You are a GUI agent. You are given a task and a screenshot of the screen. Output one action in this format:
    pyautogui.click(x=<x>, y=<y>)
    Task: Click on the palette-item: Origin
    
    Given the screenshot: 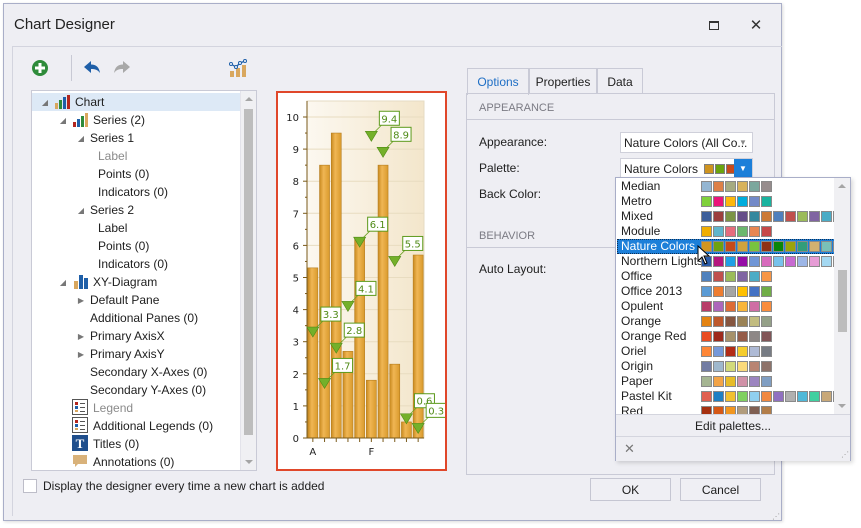 What is the action you would take?
    pyautogui.click(x=726, y=366)
    